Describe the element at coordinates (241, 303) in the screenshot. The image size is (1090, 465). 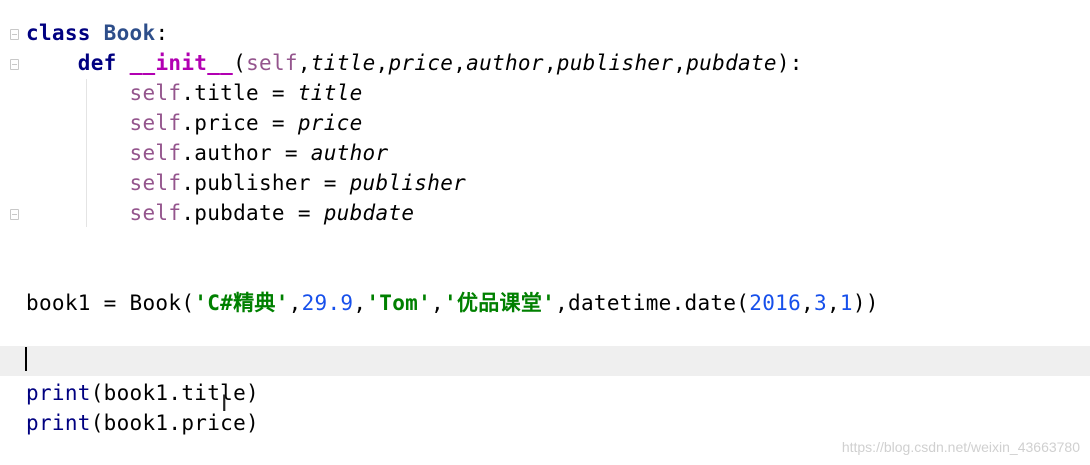
I see `string-literal: 'C#精典'` at that location.